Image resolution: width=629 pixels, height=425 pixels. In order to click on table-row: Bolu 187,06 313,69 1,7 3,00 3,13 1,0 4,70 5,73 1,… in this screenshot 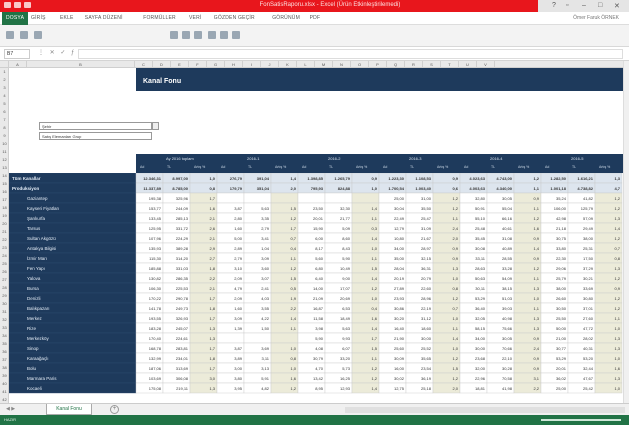, I will do `click(316, 368)`.